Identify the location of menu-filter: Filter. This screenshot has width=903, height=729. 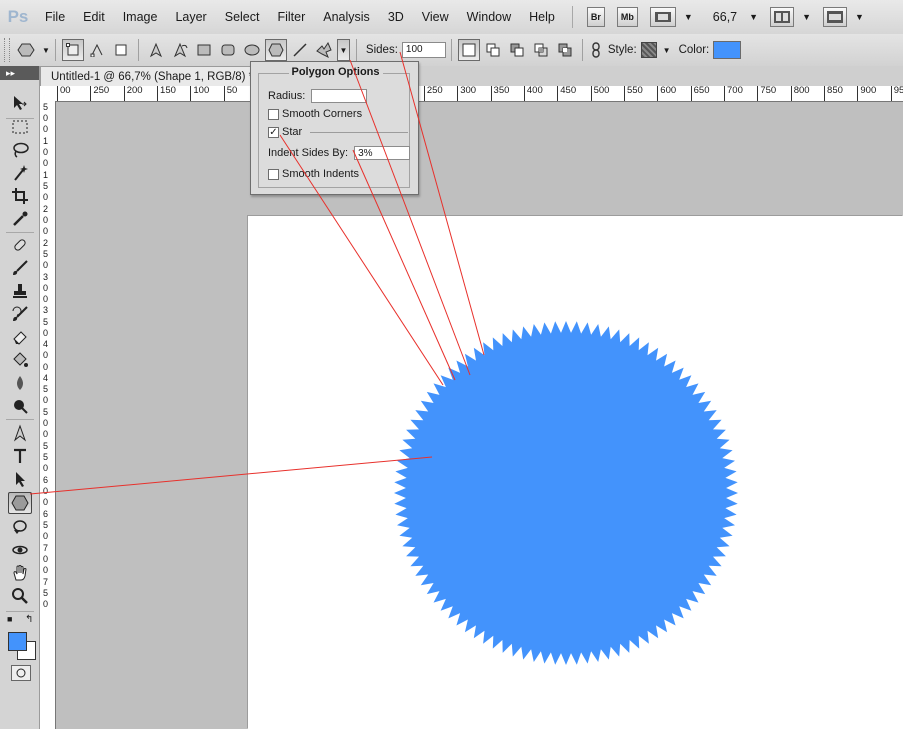
(291, 17).